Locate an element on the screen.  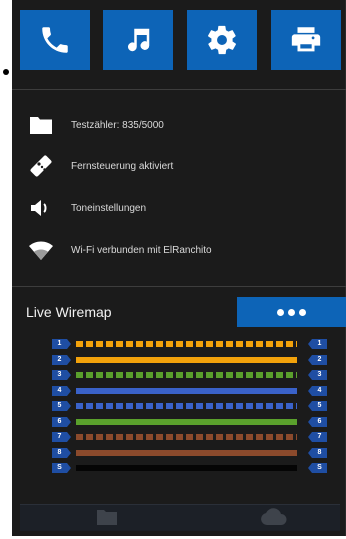
pin-badge-left: 8 is located at coordinates (61, 452).